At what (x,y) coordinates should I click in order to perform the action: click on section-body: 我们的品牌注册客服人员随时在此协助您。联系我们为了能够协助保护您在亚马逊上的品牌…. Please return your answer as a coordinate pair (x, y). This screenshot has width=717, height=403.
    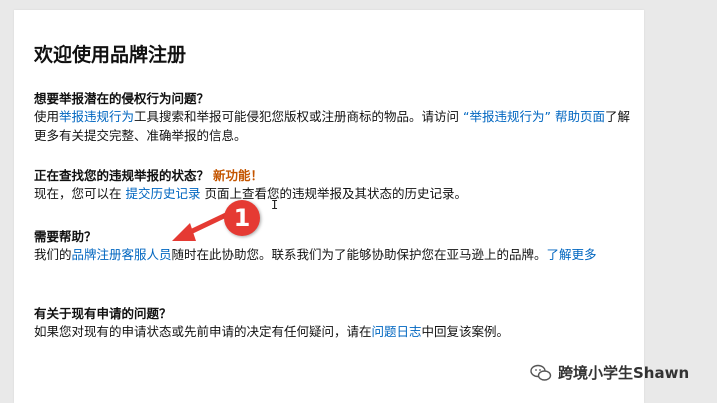
    Looking at the image, I should click on (315, 254).